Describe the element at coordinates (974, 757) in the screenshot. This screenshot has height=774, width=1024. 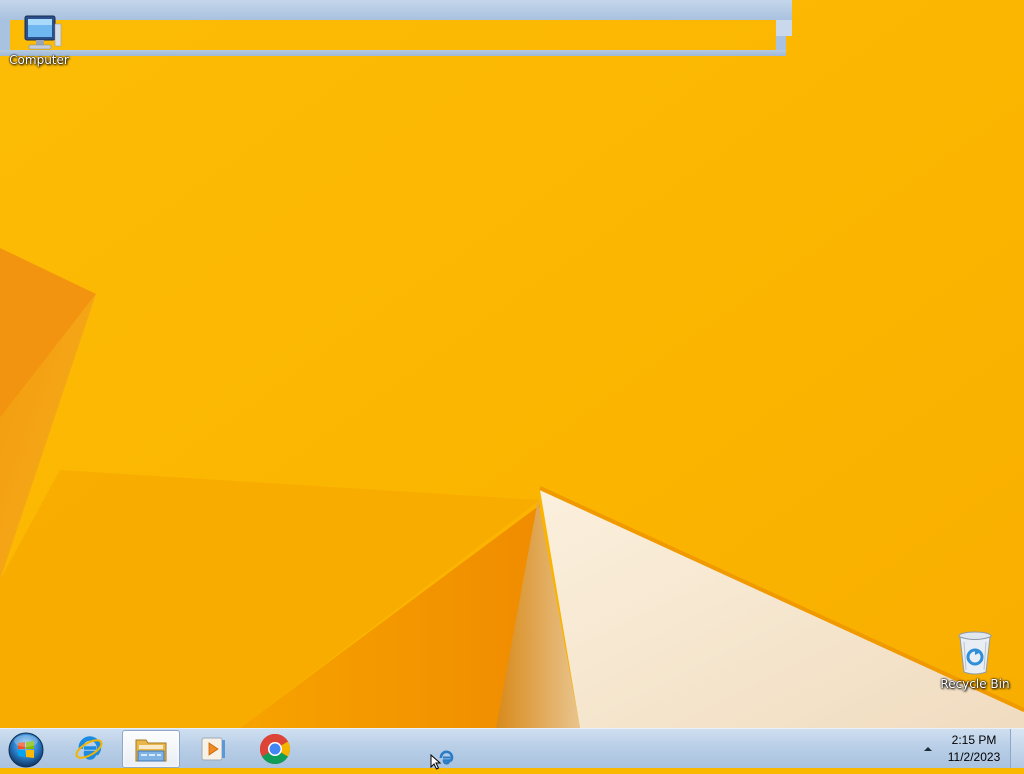
I see `clock-date: 11/2/2023` at that location.